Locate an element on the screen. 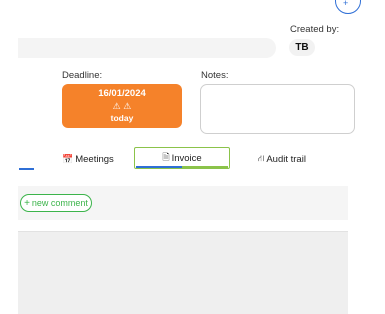 This screenshot has width=385, height=314. tab-audit-trail-label: Audit trail is located at coordinates (286, 159).